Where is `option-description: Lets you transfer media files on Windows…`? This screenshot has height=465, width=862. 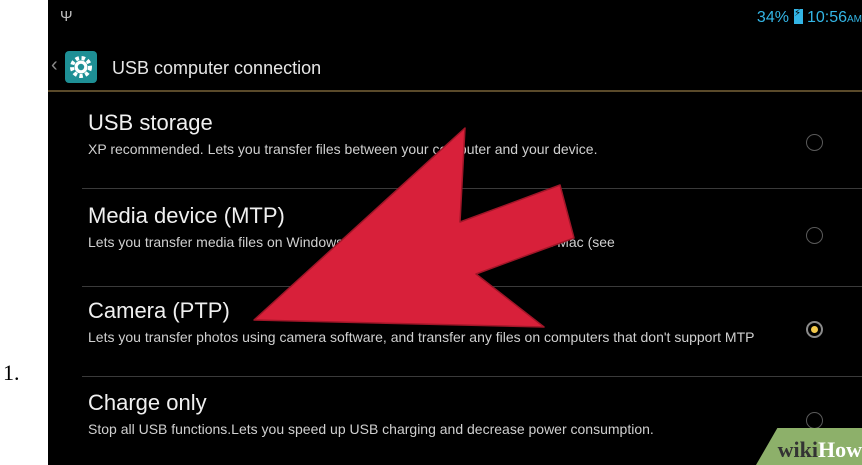 option-description: Lets you transfer media files on Windows… is located at coordinates (351, 242).